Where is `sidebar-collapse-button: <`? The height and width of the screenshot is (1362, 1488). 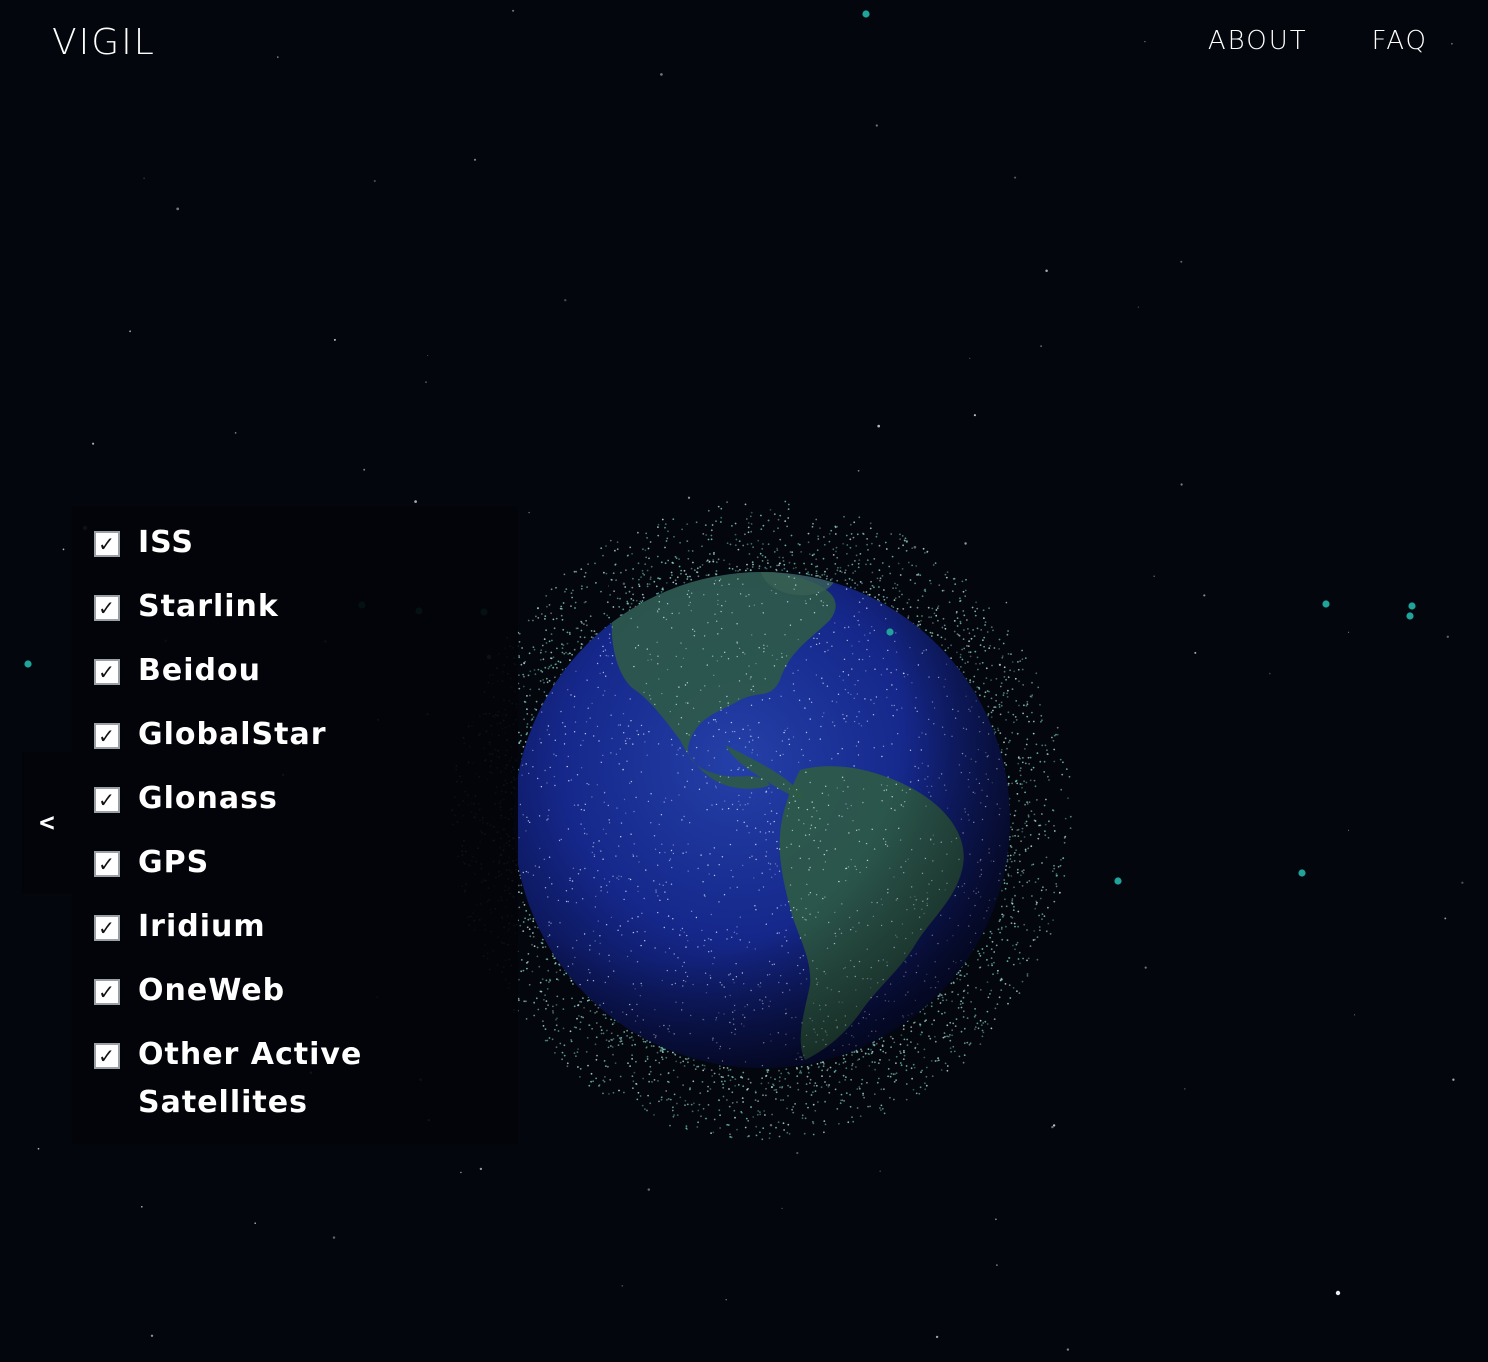 sidebar-collapse-button: < is located at coordinates (47, 823).